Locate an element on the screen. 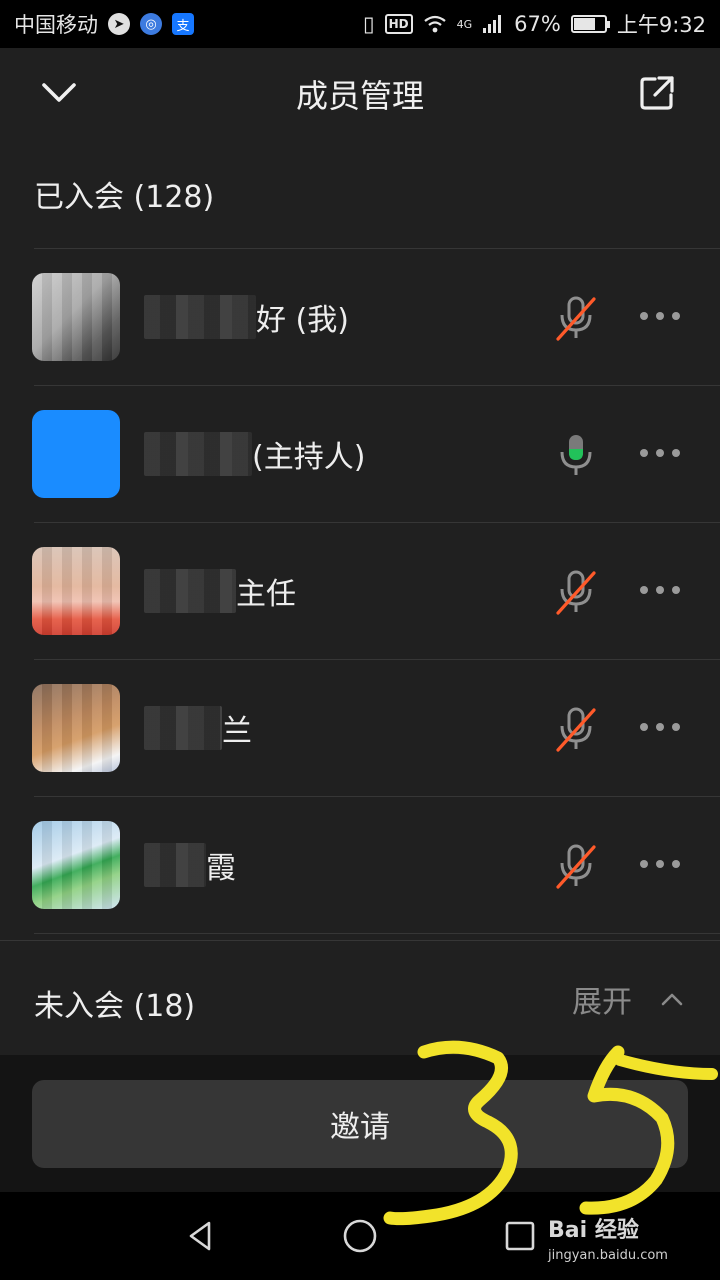 The image size is (720, 1280). member-name-wrap: (主持人) is located at coordinates (254, 454).